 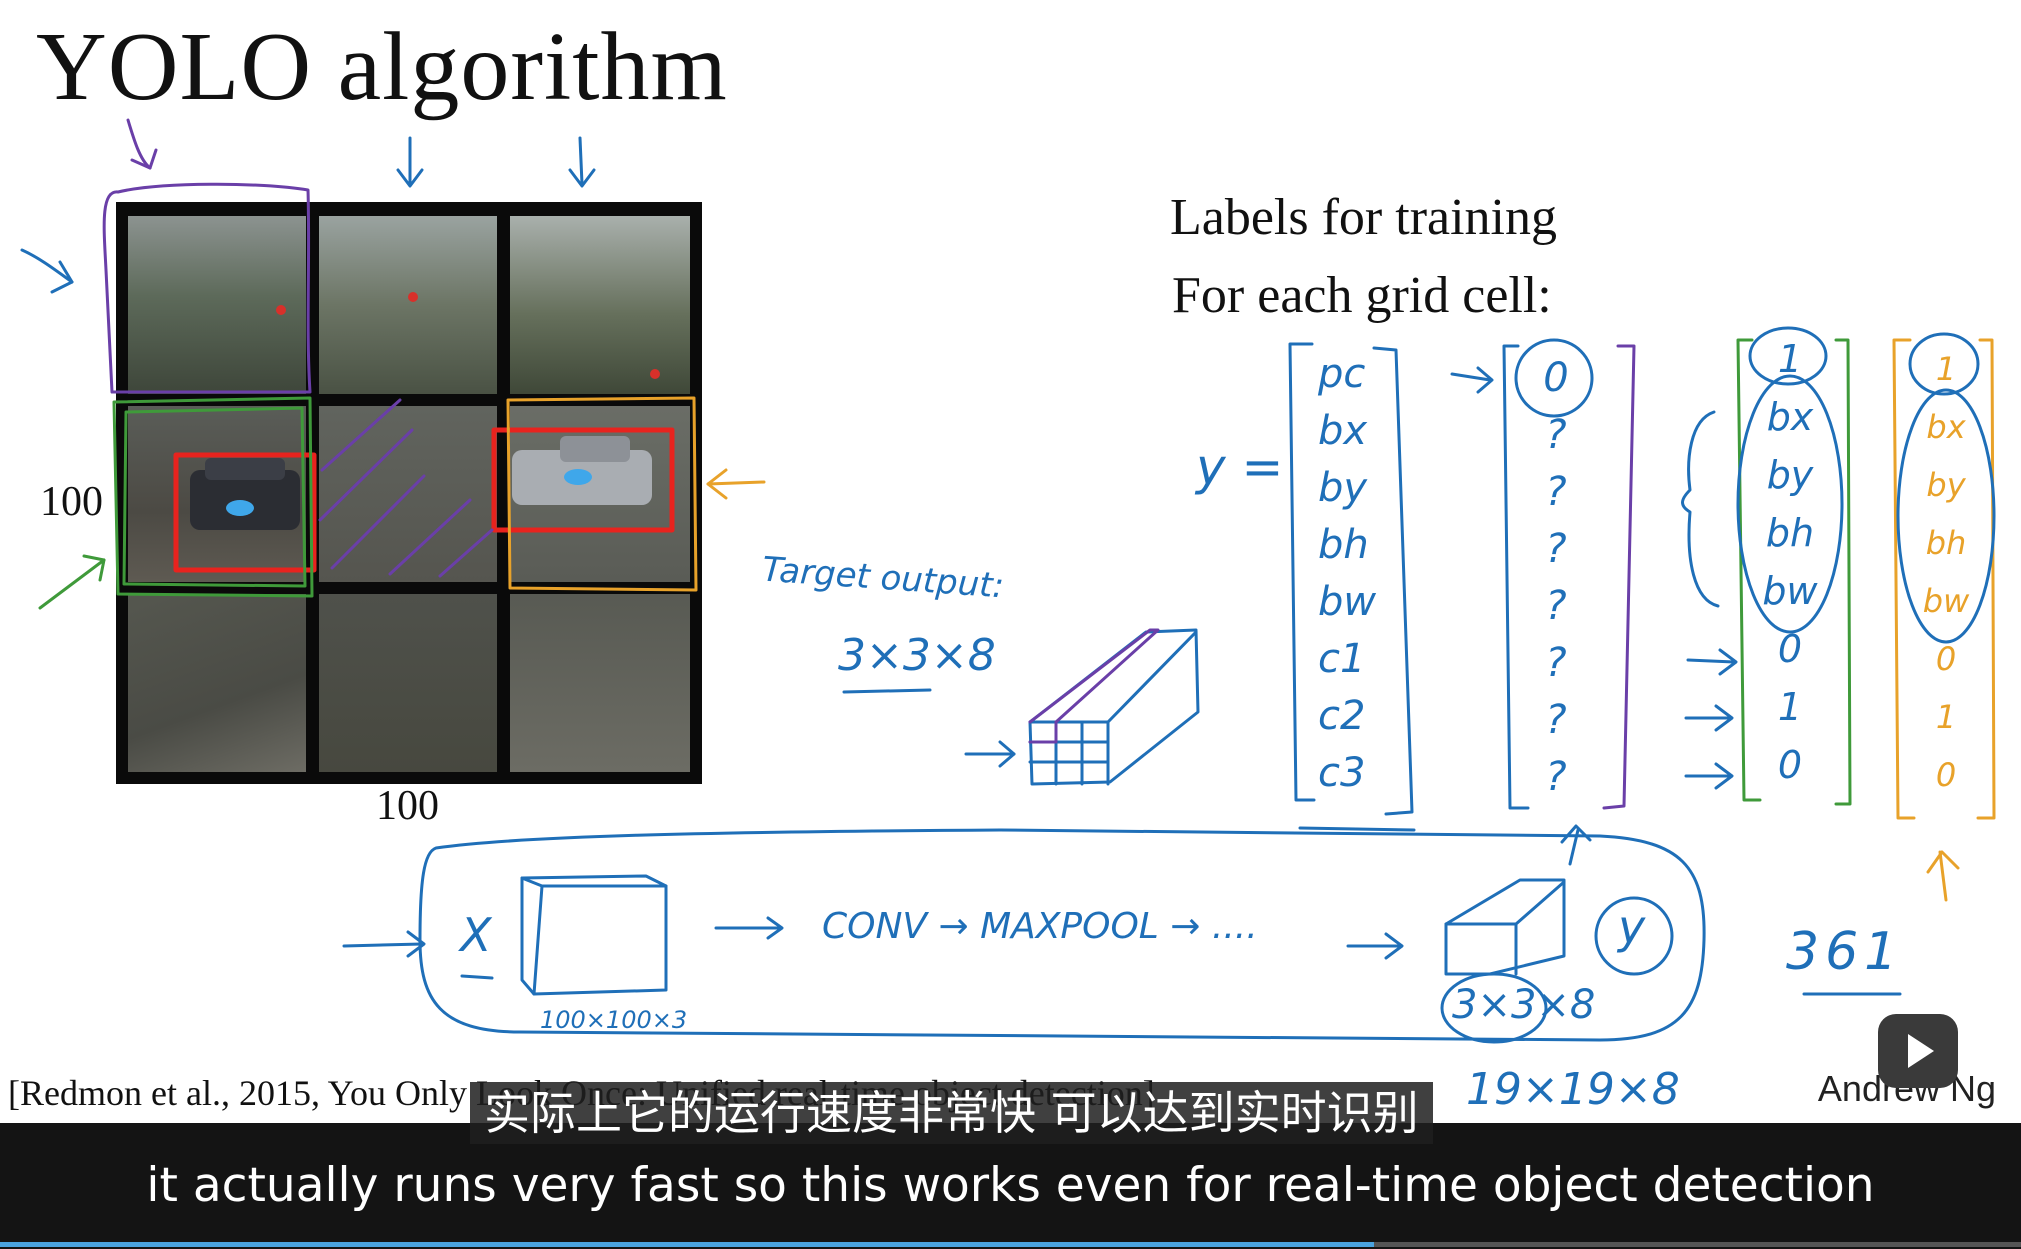 I want to click on orange-c1: 0, so click(x=1946, y=659).